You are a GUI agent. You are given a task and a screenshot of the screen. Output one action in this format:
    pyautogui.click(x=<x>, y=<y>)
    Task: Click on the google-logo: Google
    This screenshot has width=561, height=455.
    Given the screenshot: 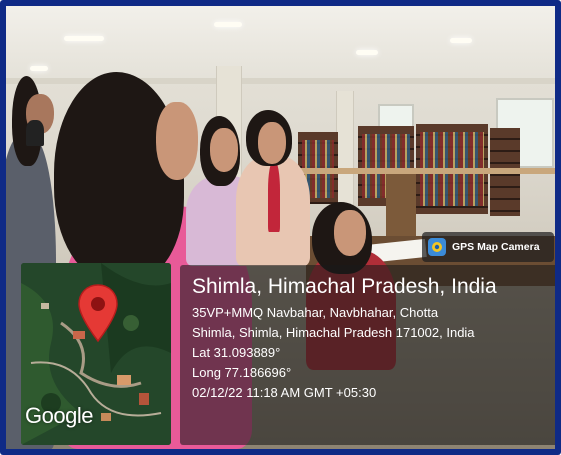 What is the action you would take?
    pyautogui.click(x=59, y=415)
    